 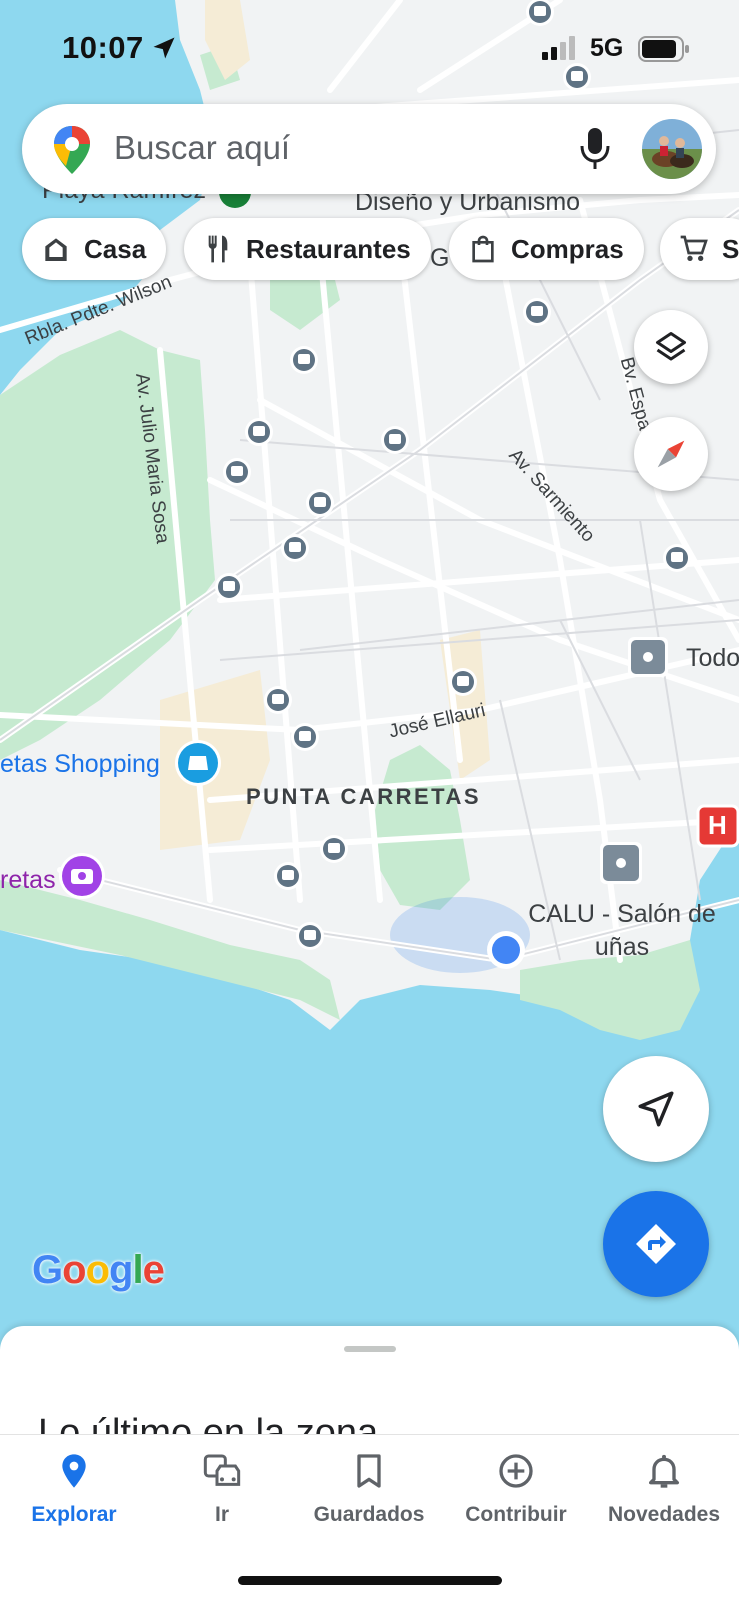 What do you see at coordinates (370, 1580) in the screenshot?
I see `home-indicator` at bounding box center [370, 1580].